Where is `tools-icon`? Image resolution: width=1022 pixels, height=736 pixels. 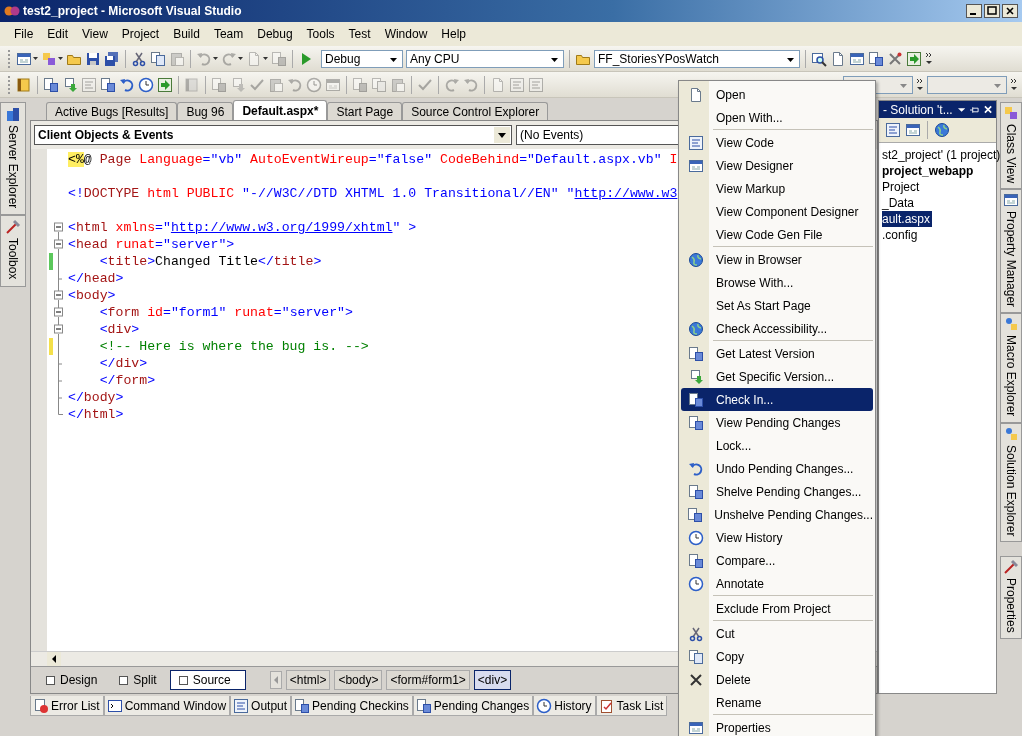
tools-icon is located at coordinates (895, 58).